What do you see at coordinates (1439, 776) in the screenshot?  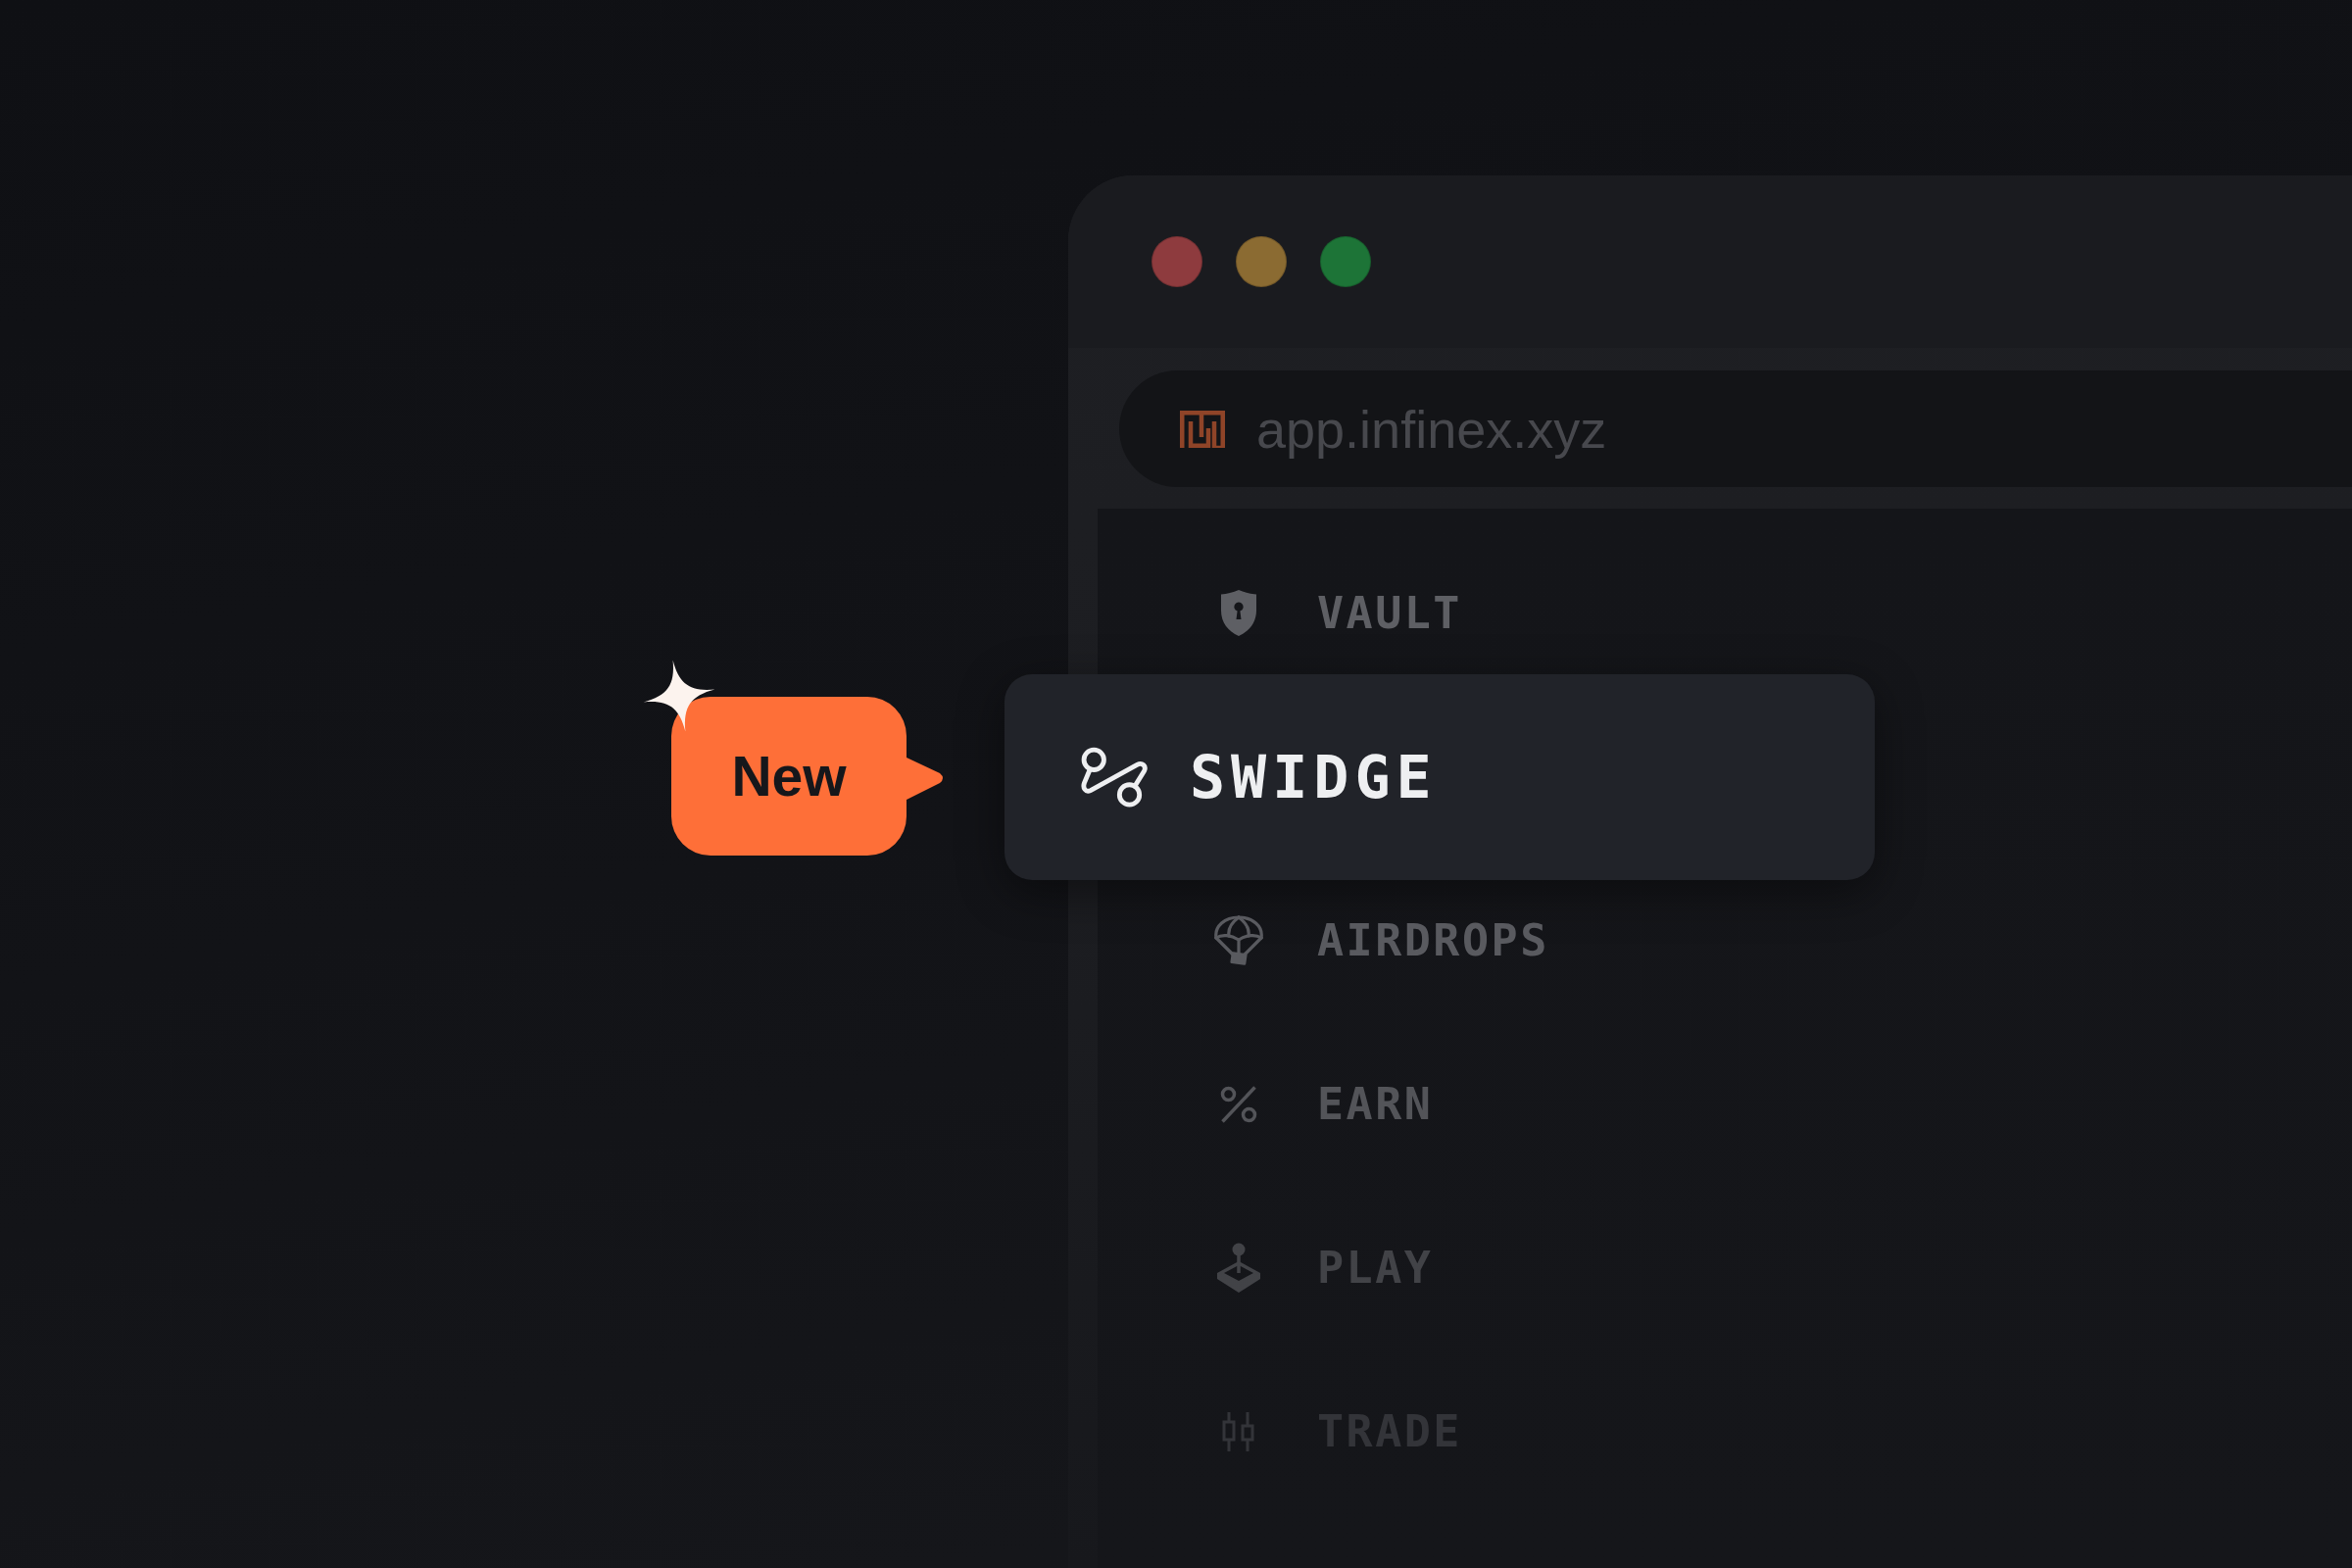 I see `nav-item: SWIDGE` at bounding box center [1439, 776].